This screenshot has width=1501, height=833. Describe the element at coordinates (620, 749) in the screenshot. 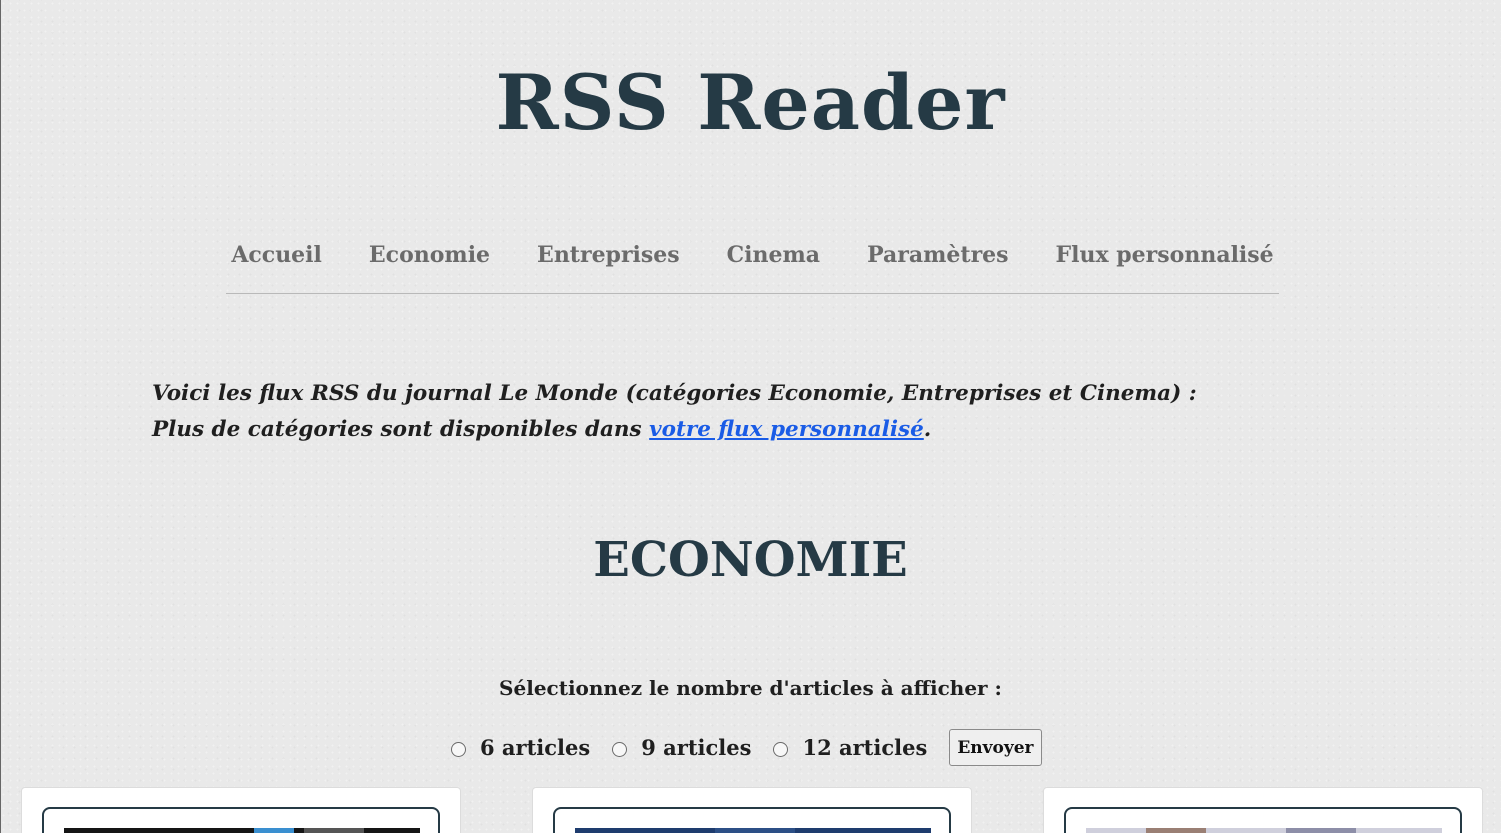

I see `radio-9-articles` at that location.